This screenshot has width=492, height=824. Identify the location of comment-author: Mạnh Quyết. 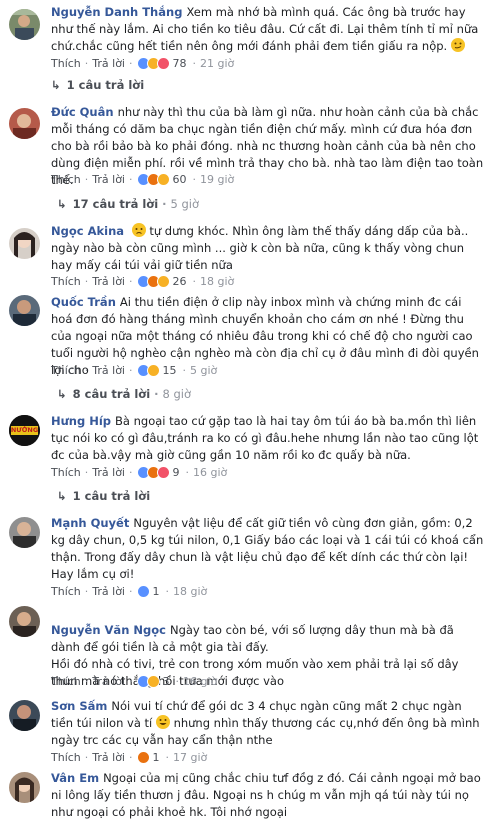
(90, 523).